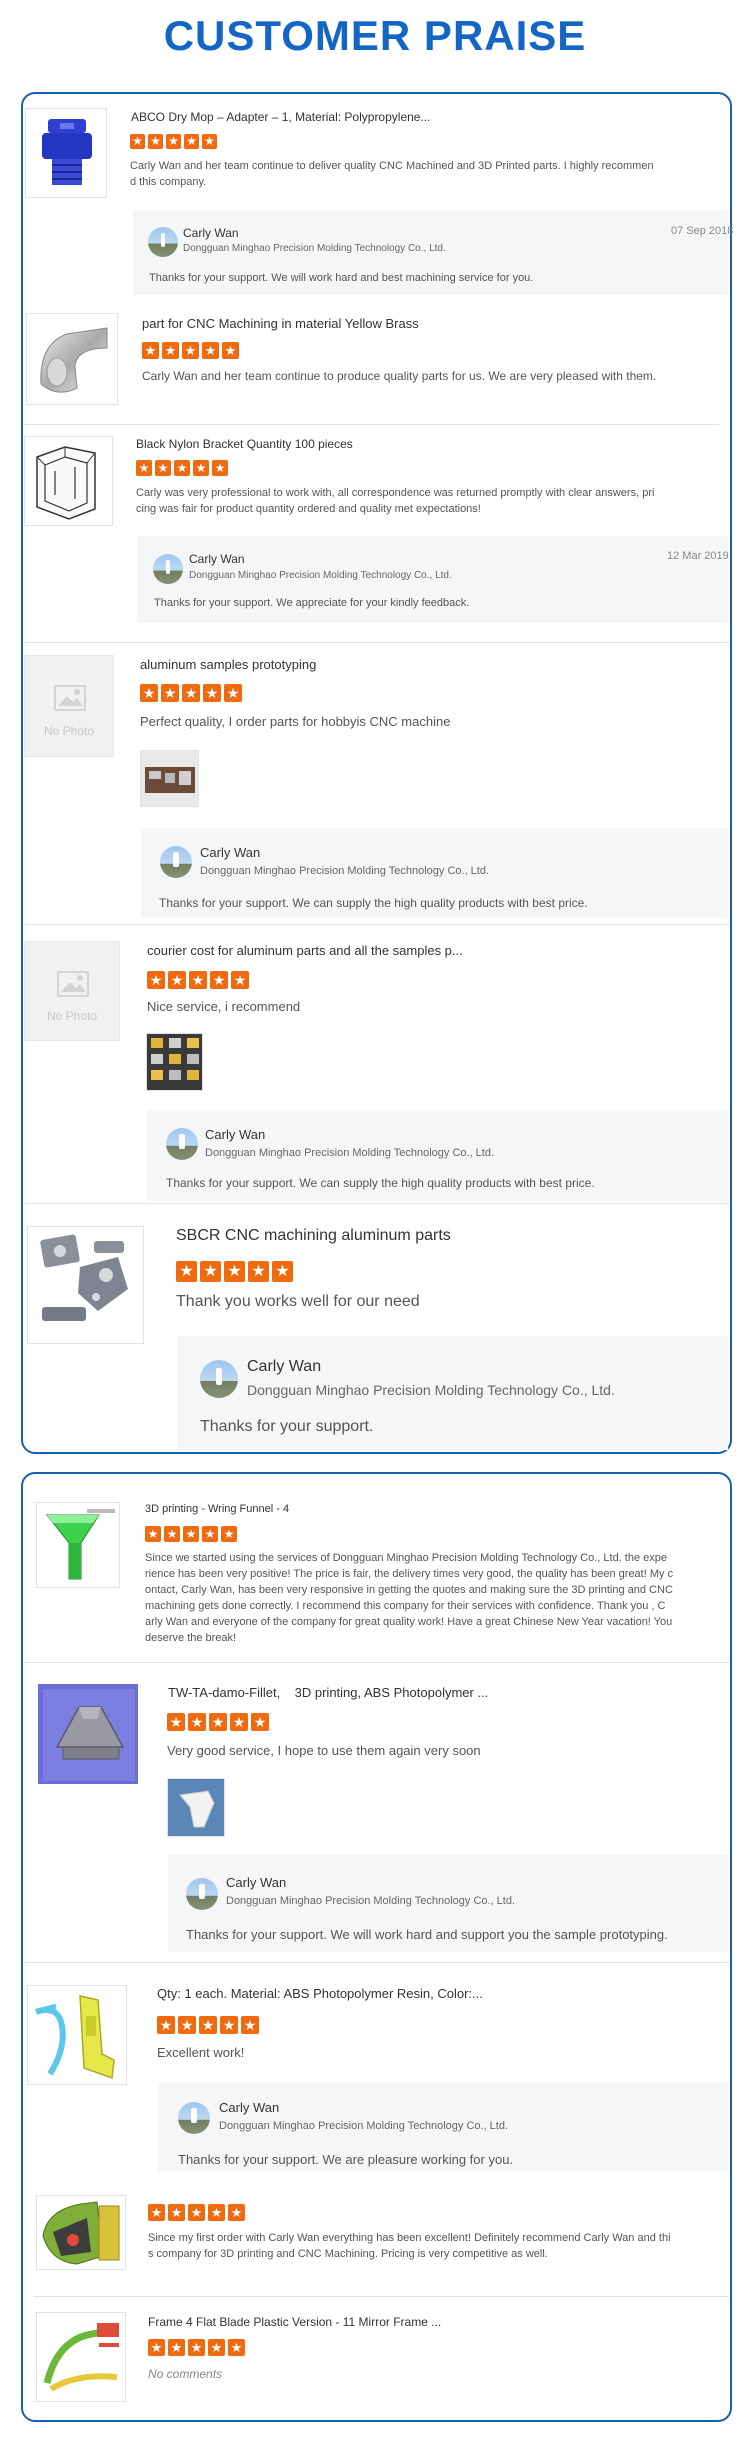  I want to click on reply-text: Thanks for your support., so click(287, 1426).